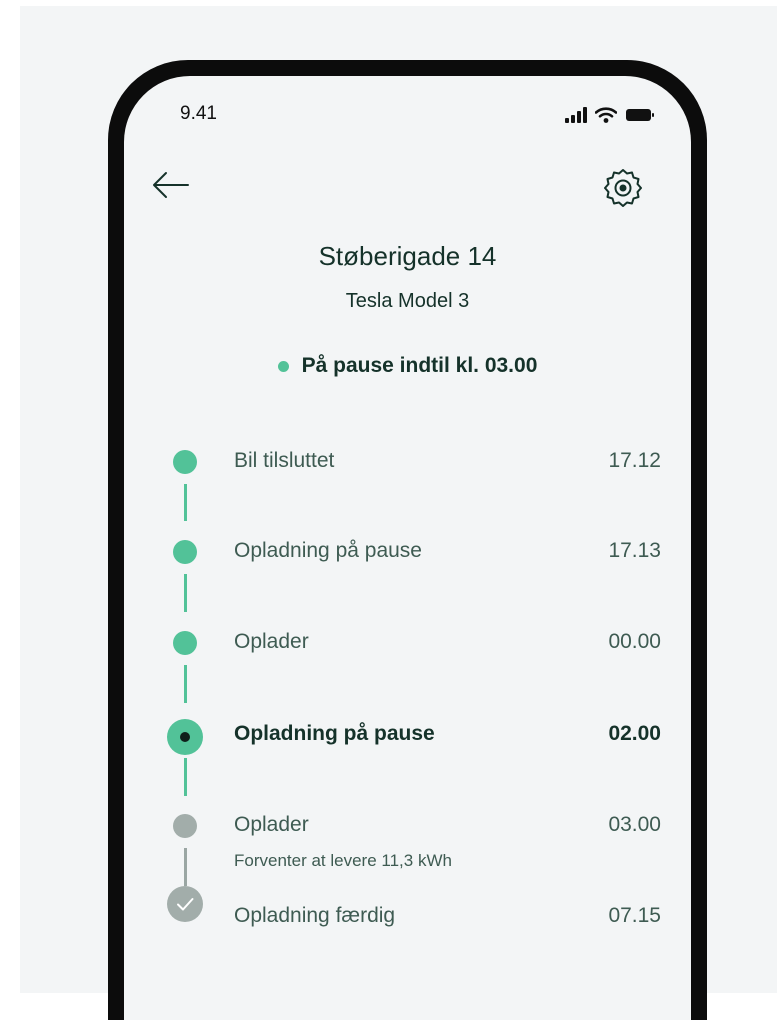  I want to click on check-icon, so click(185, 904).